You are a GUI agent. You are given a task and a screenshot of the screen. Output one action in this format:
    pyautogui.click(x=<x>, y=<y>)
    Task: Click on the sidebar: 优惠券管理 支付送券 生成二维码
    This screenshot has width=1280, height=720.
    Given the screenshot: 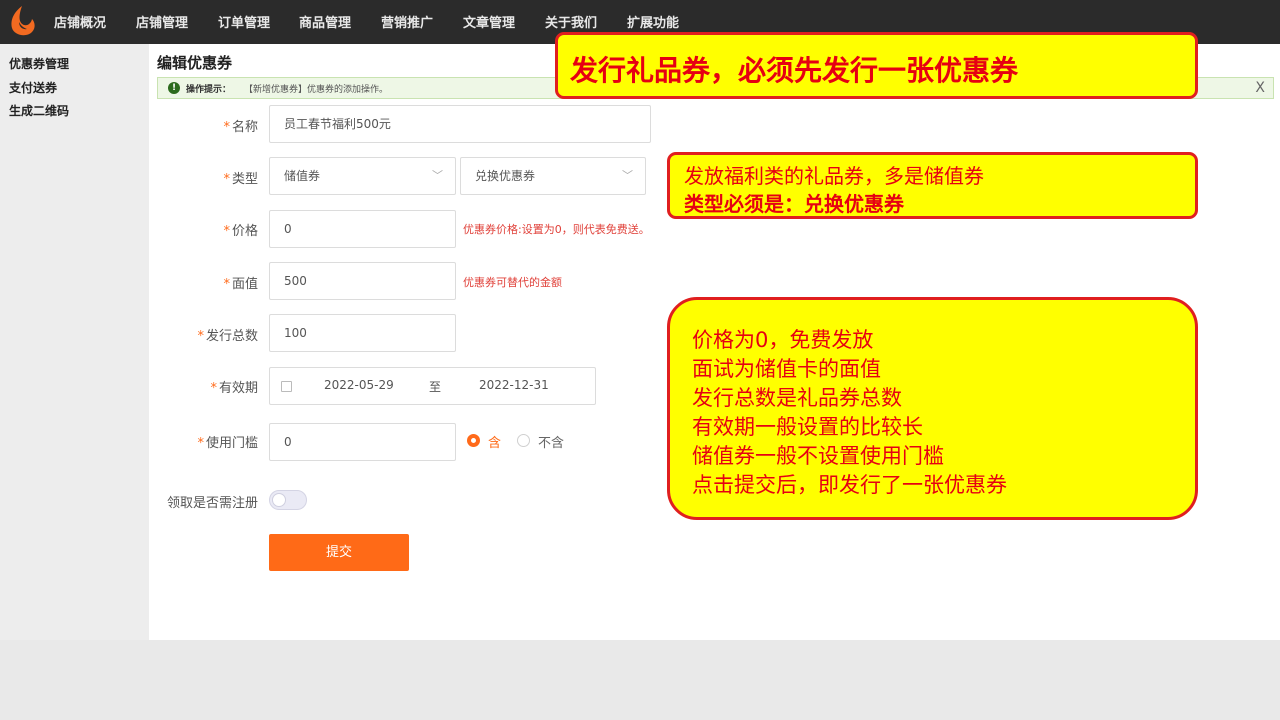 What is the action you would take?
    pyautogui.click(x=74, y=342)
    